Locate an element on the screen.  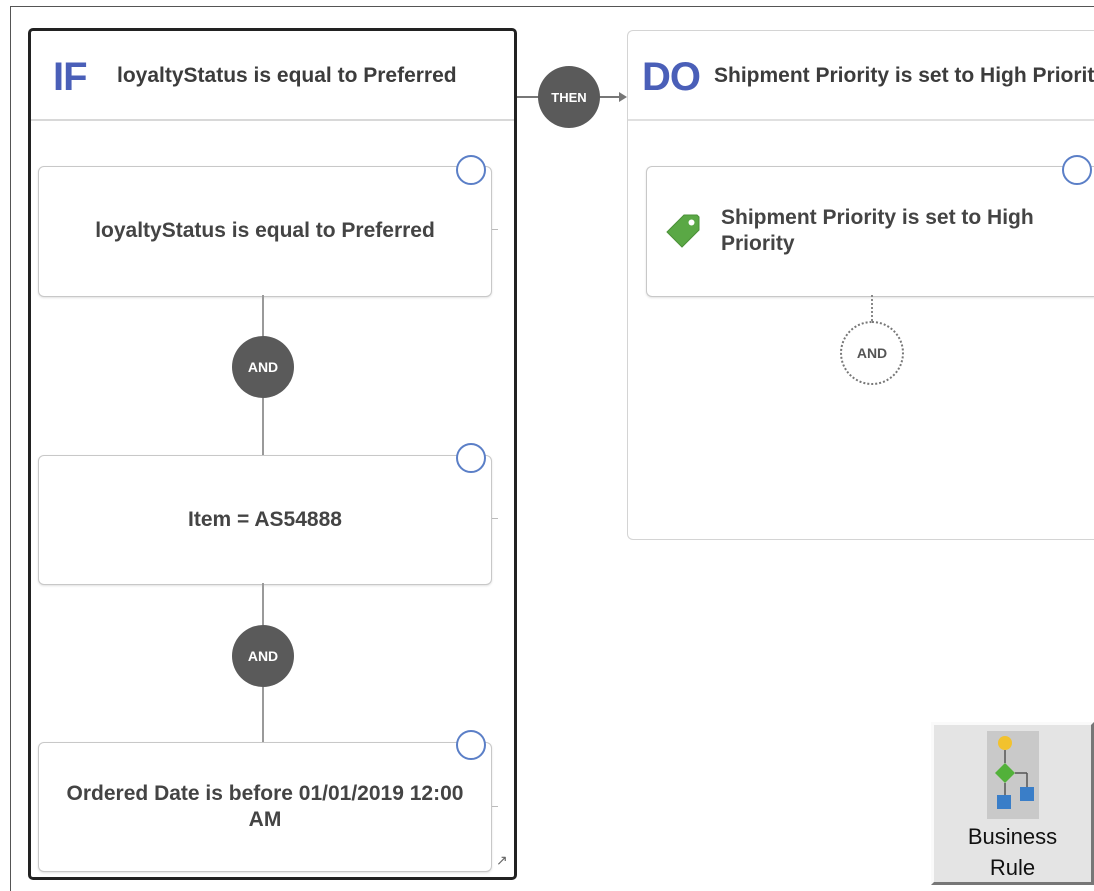
add-connector-line is located at coordinates (872, 308).